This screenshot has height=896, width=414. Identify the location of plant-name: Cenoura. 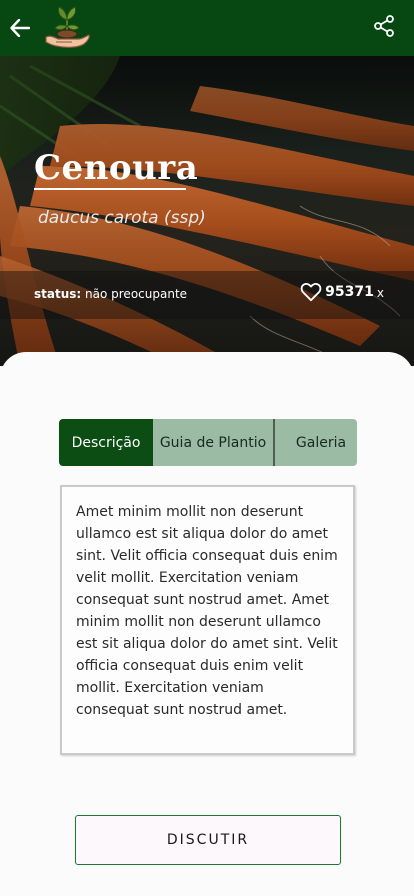
(116, 168).